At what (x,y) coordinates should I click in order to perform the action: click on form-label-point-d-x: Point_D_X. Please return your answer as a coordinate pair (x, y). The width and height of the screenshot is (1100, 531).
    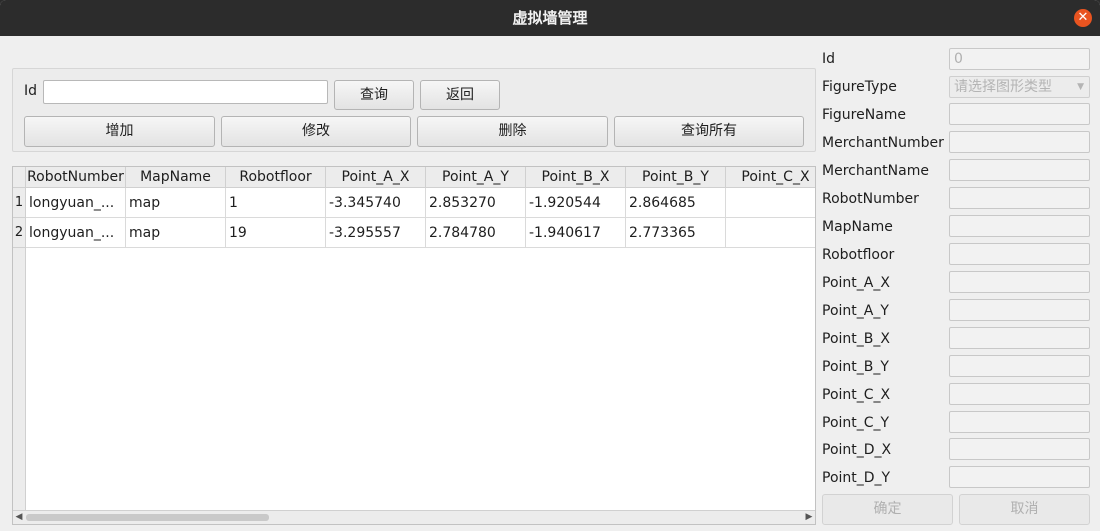
    Looking at the image, I should click on (857, 450).